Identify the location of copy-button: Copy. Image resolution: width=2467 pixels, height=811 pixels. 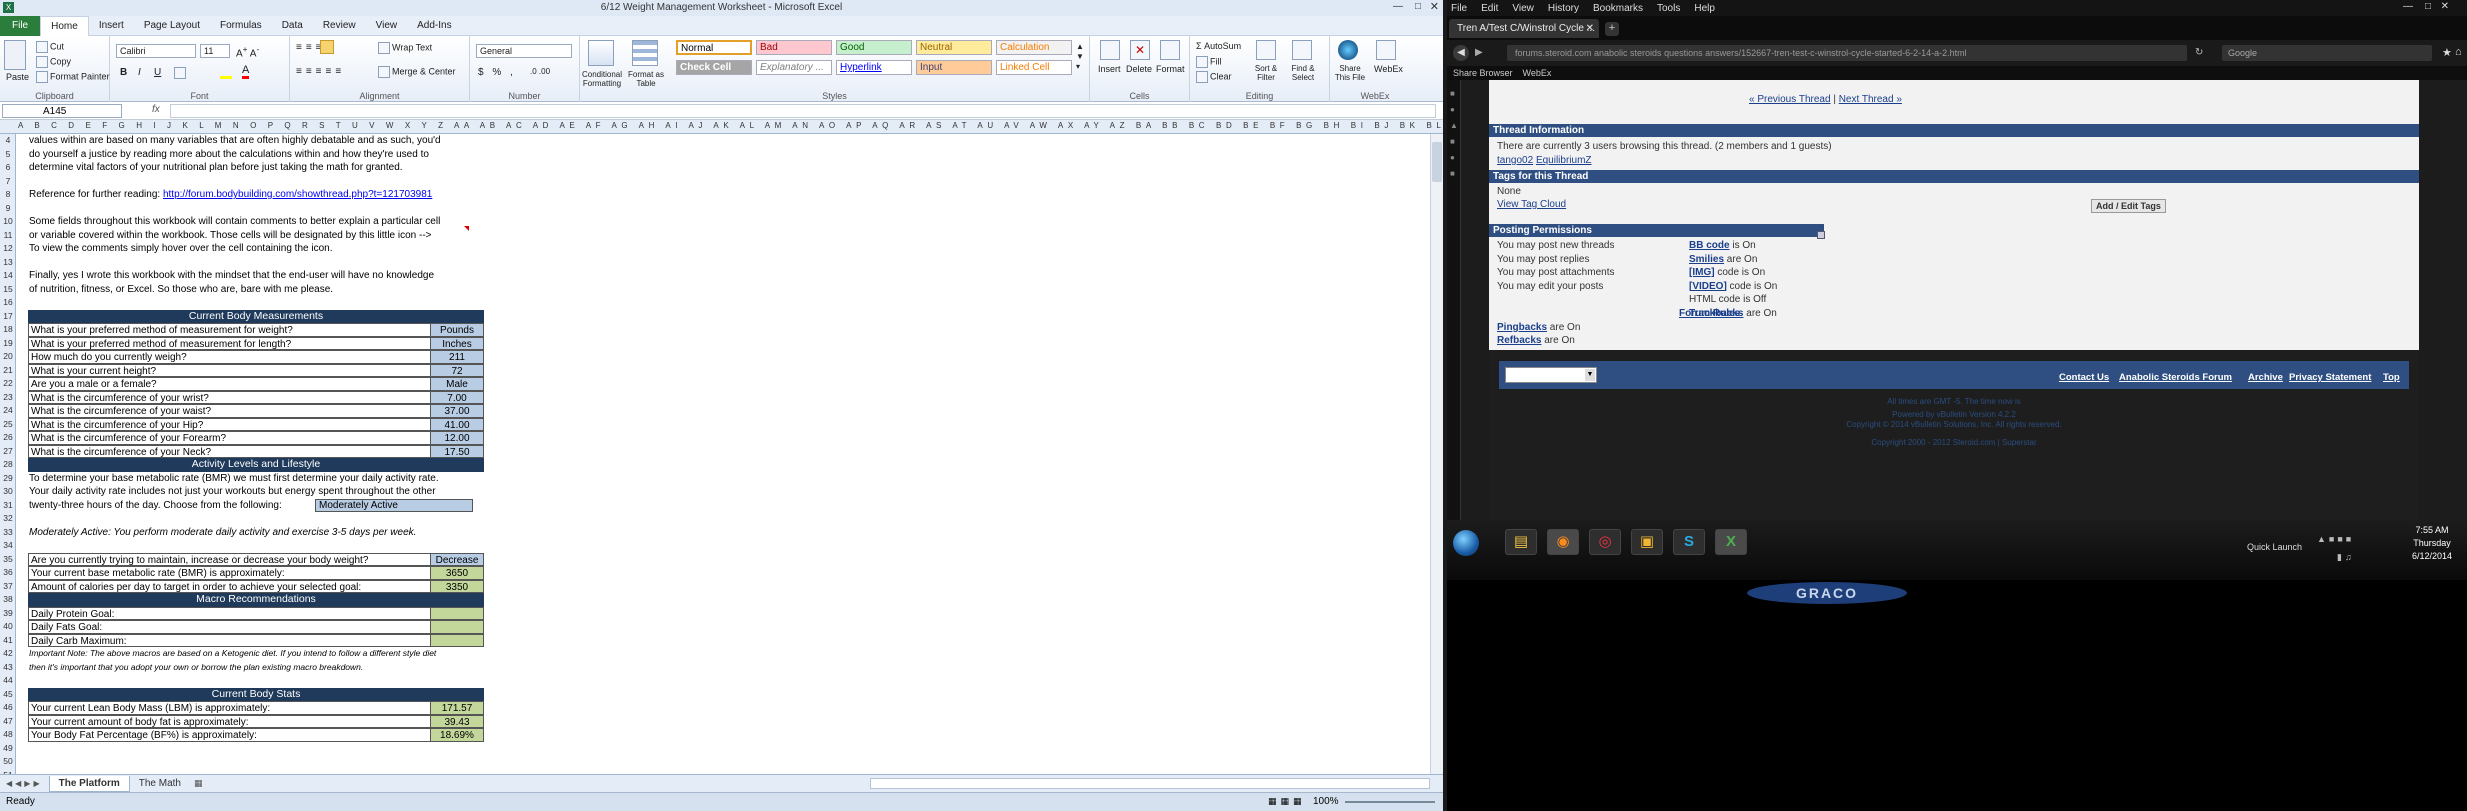
(53, 62).